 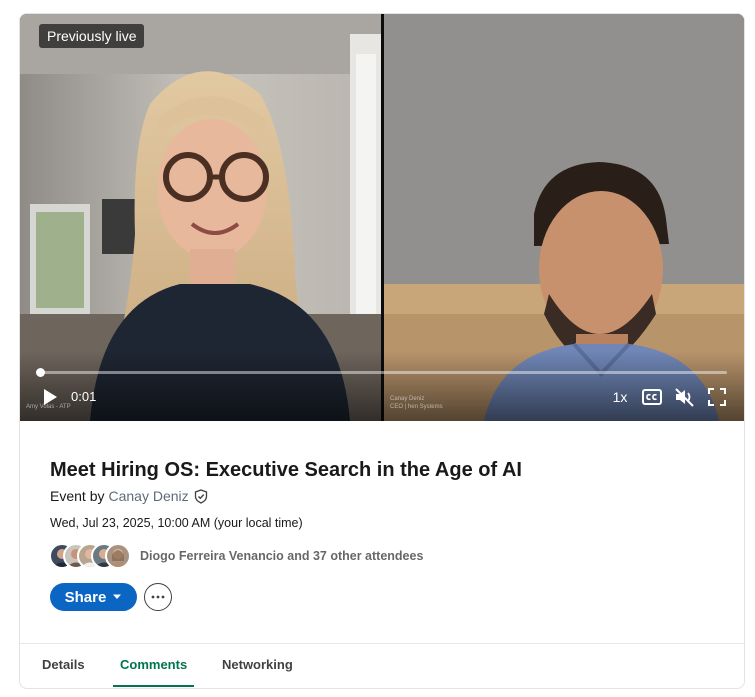 I want to click on fullscreen-button, so click(x=717, y=397).